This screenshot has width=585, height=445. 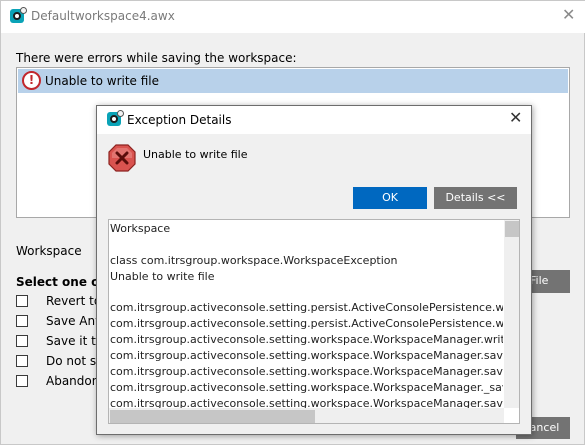 I want to click on option-do-not-save: Do not sa, so click(x=61, y=362).